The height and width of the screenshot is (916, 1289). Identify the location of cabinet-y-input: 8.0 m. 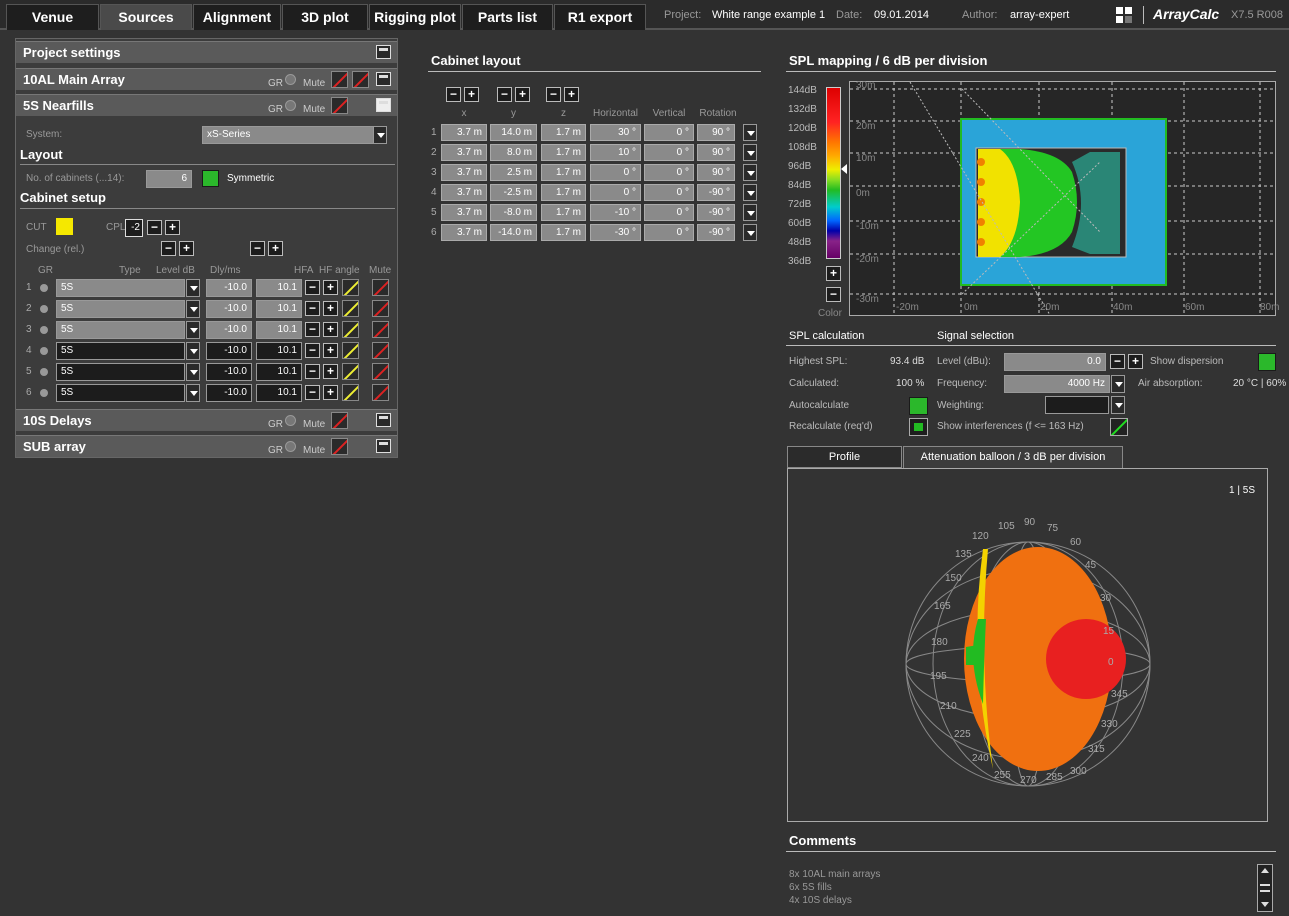
(513, 152).